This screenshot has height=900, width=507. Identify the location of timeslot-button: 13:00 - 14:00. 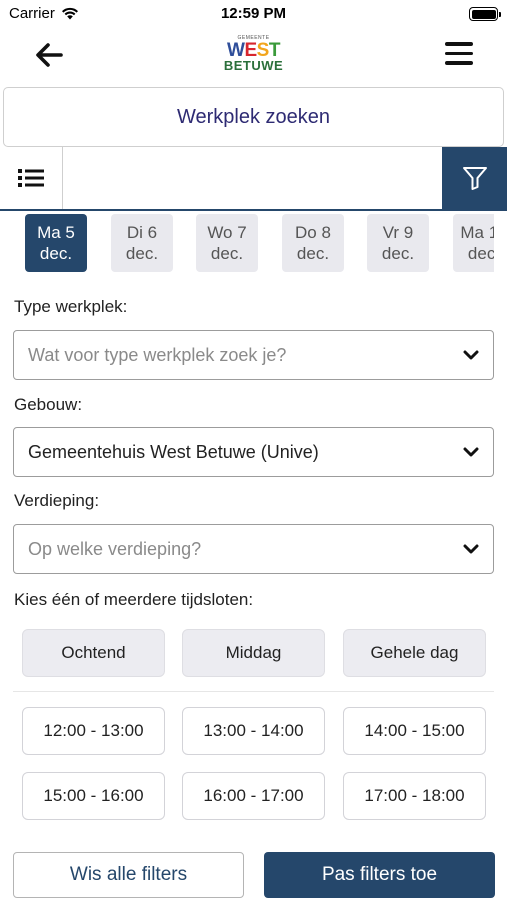
(253, 731).